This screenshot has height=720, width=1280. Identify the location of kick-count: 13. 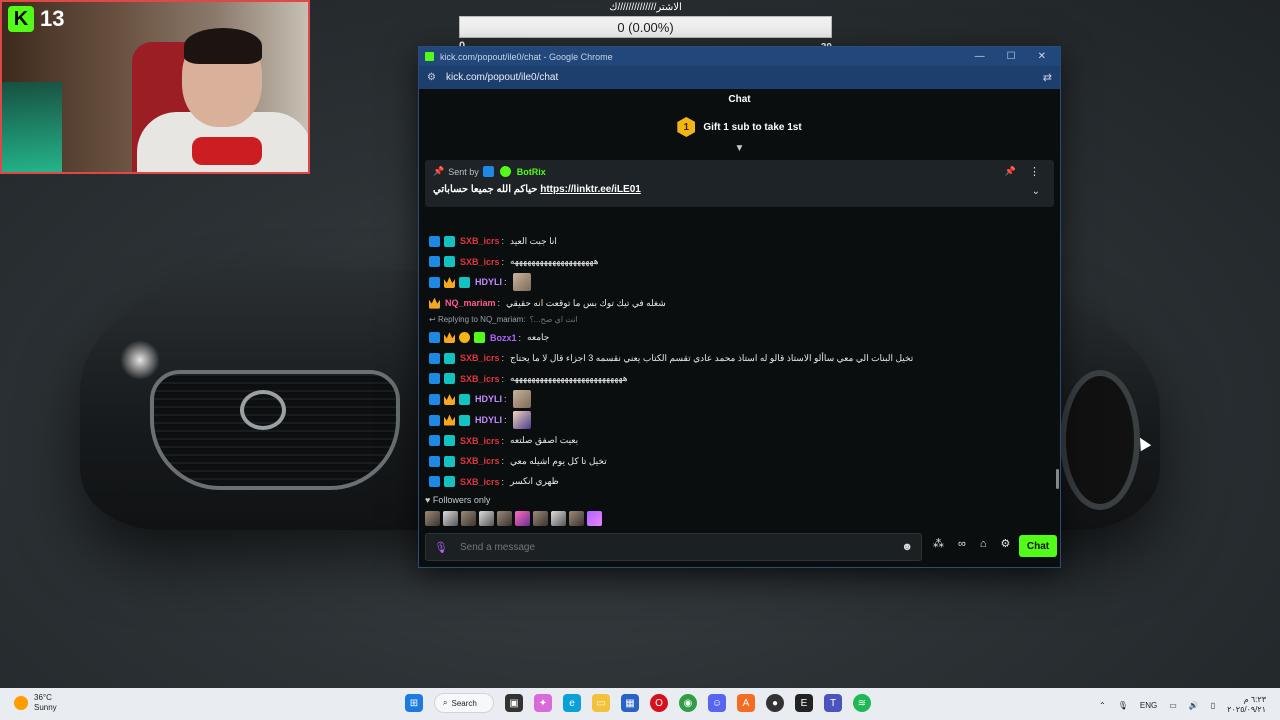
(52, 18).